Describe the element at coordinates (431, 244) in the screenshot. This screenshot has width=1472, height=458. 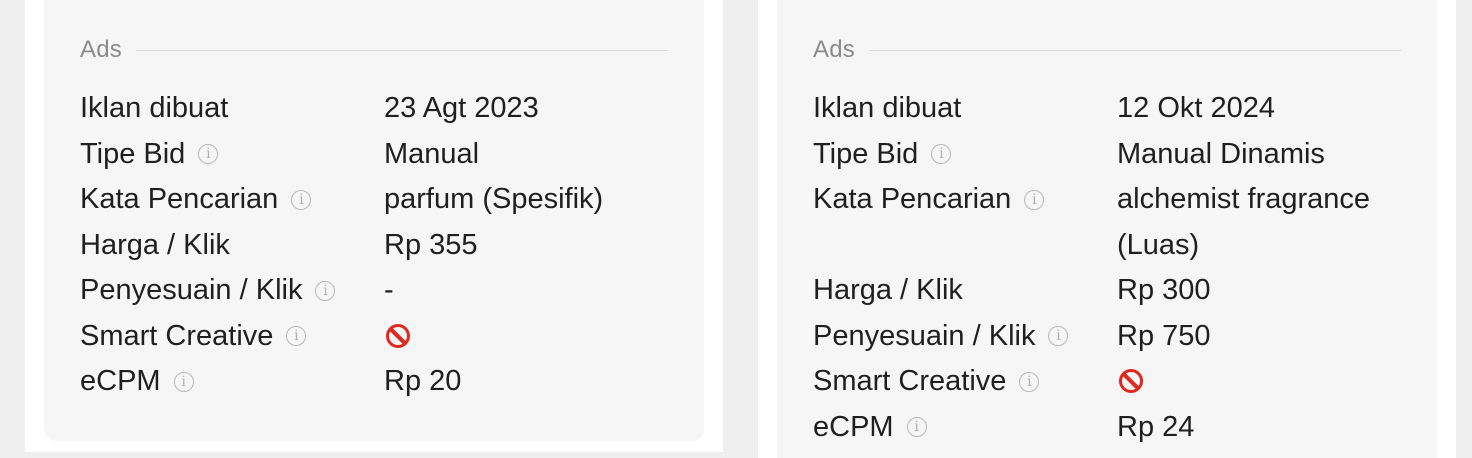
I see `row-value: Rp 355` at that location.